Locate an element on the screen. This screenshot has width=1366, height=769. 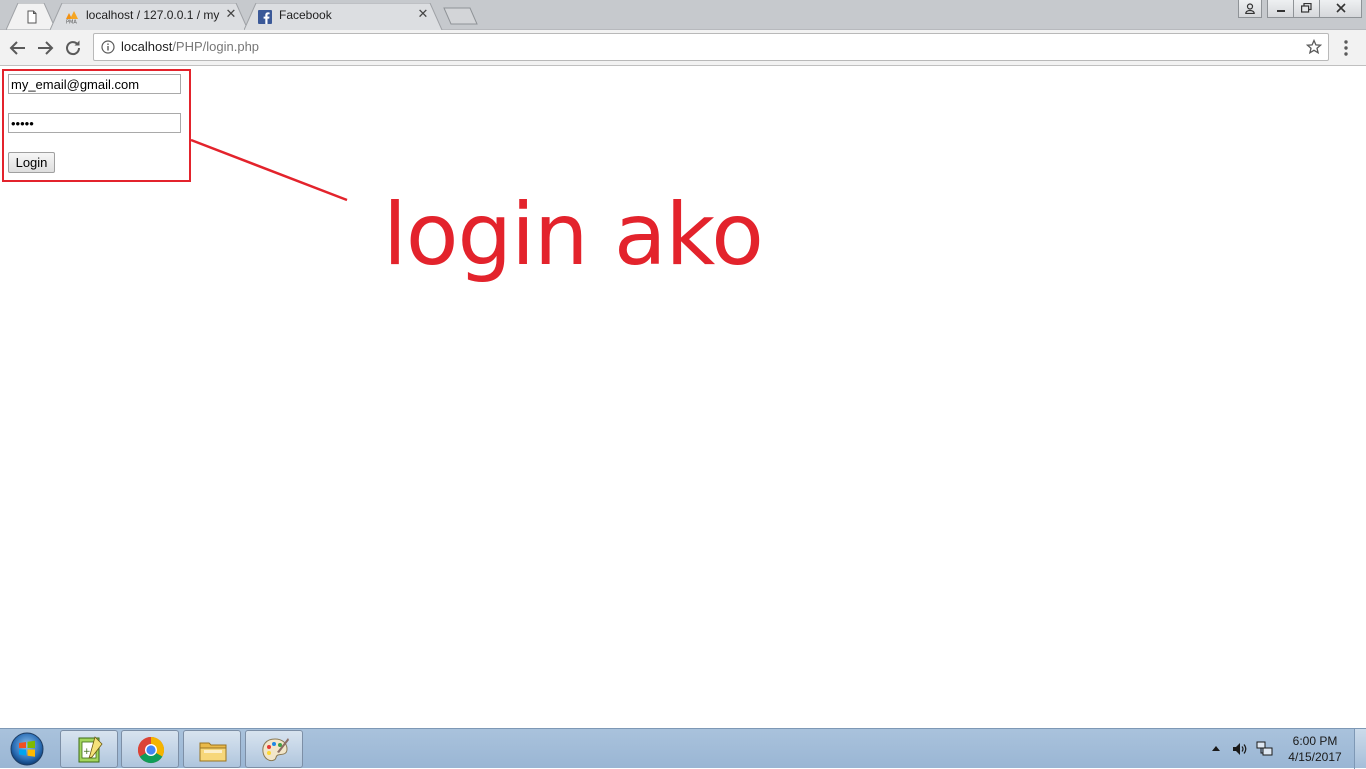
browser-toolbar: localhost/PHP/login.php is located at coordinates (683, 48).